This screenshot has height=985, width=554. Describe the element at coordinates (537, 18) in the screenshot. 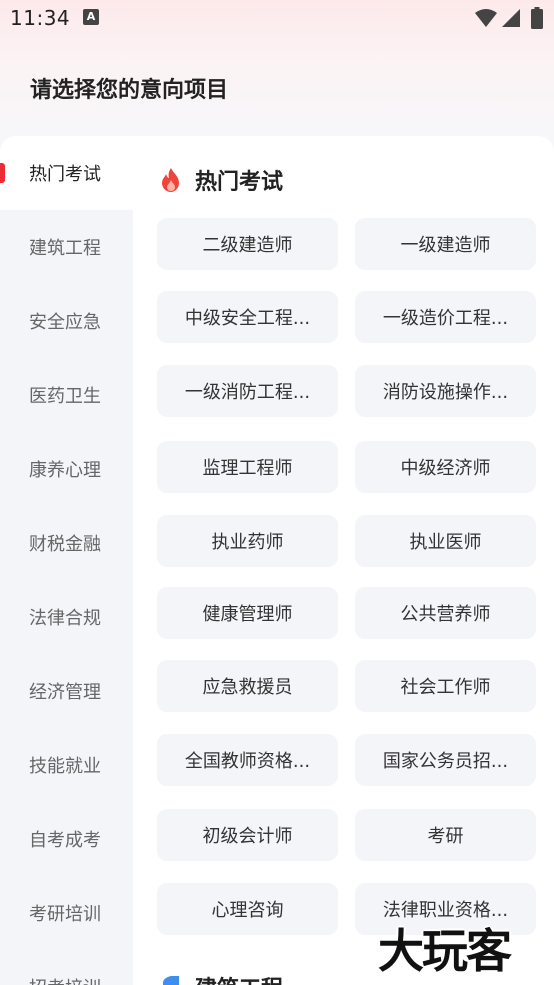

I see `battery-icon` at that location.